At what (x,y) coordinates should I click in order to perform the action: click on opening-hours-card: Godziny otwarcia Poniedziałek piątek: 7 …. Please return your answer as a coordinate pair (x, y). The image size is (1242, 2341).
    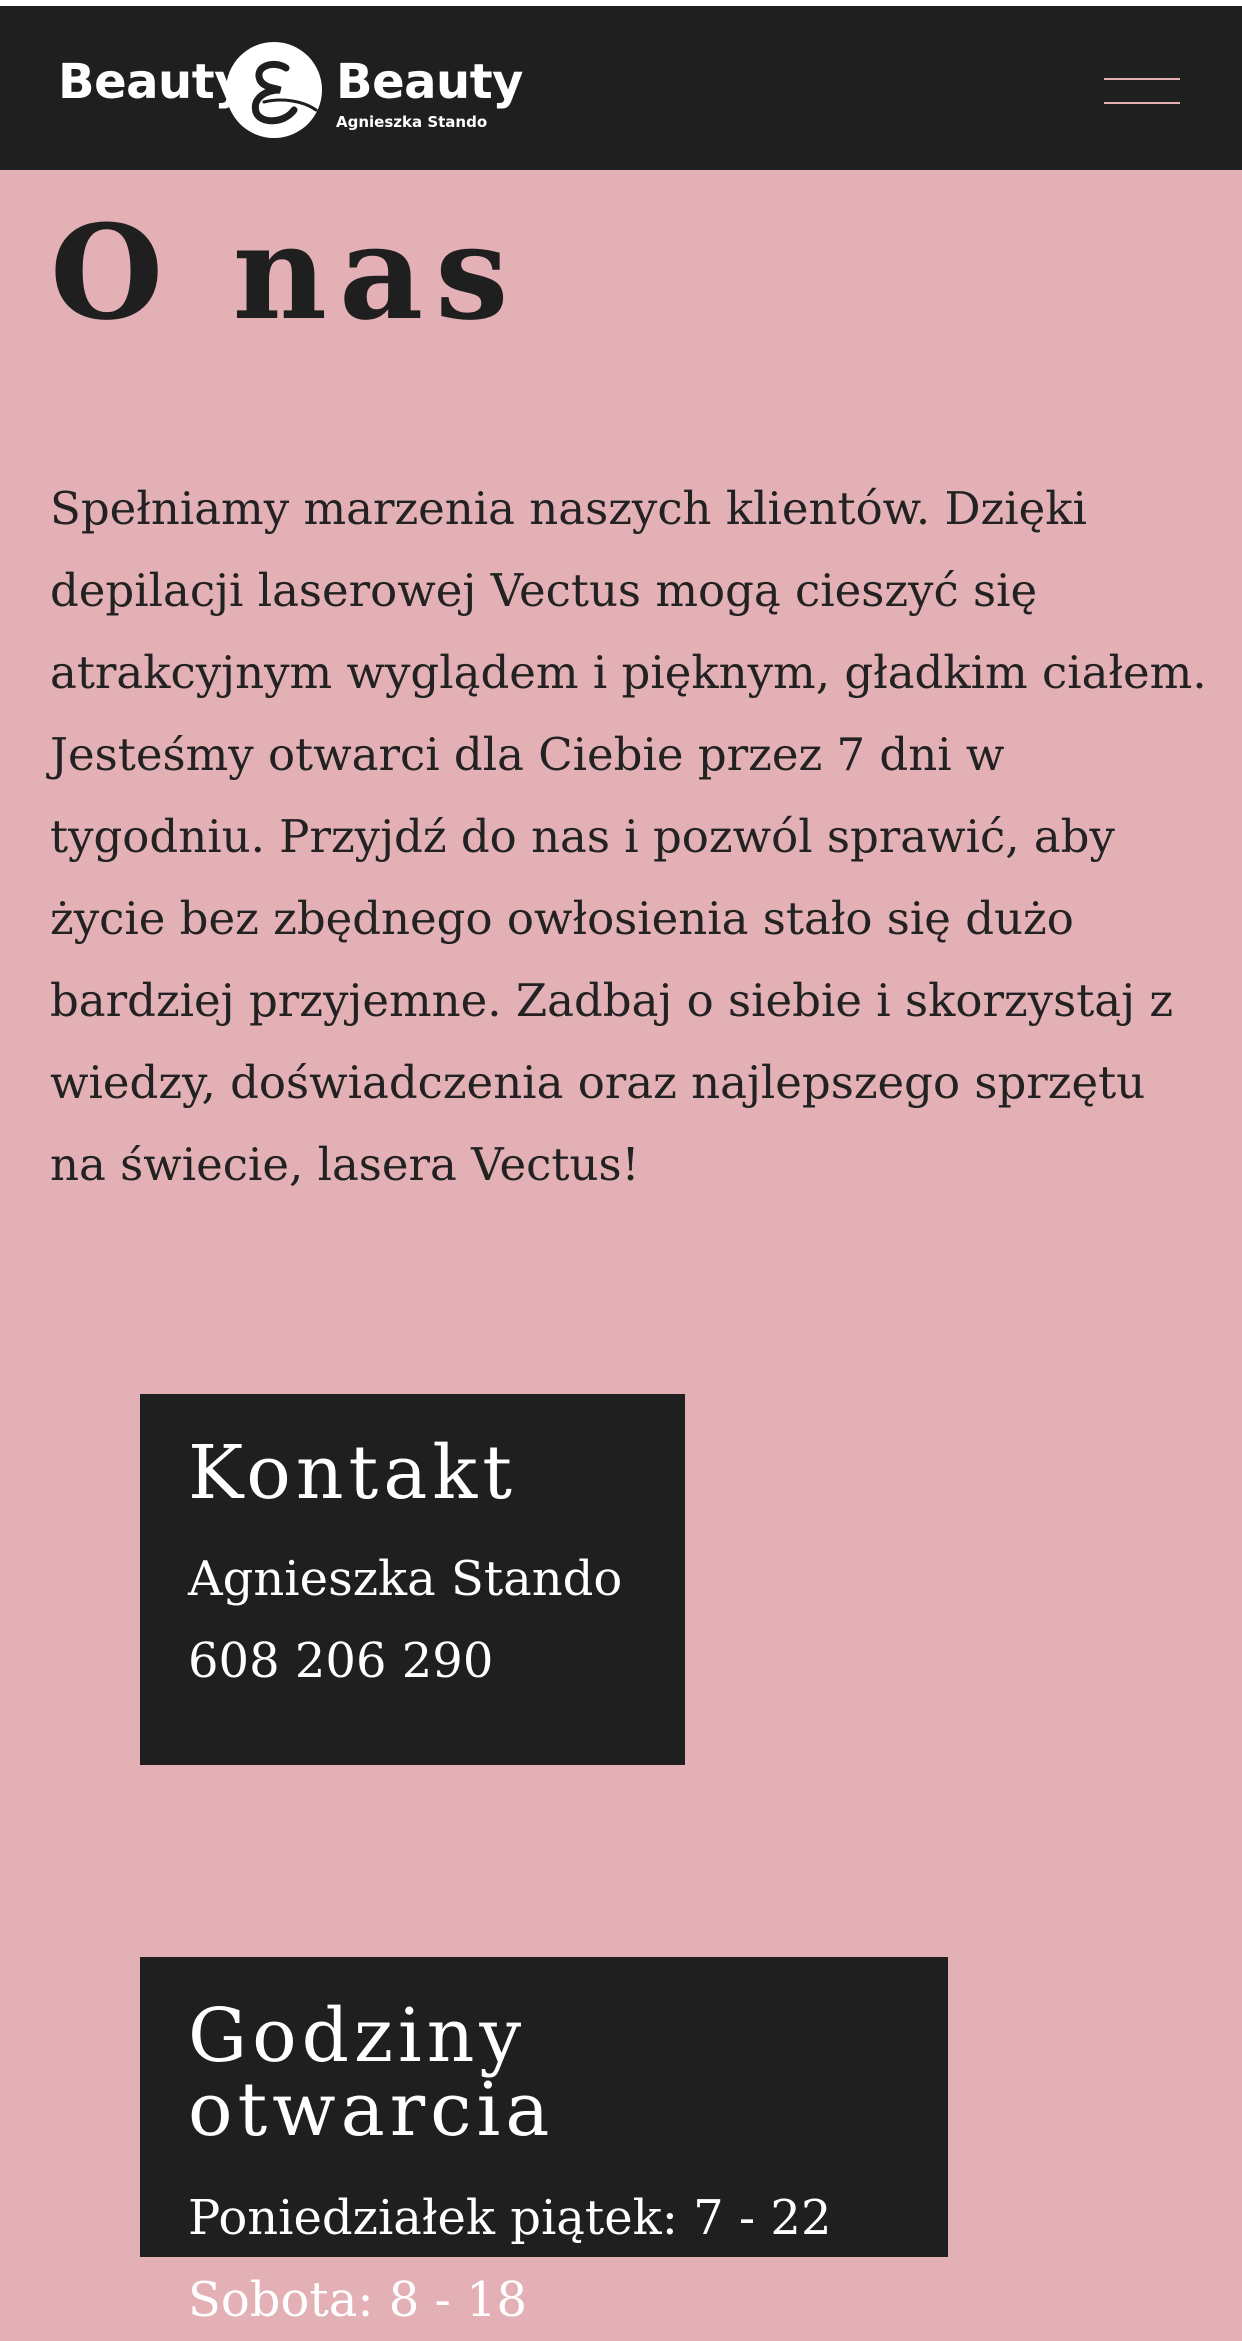
    Looking at the image, I should click on (544, 2142).